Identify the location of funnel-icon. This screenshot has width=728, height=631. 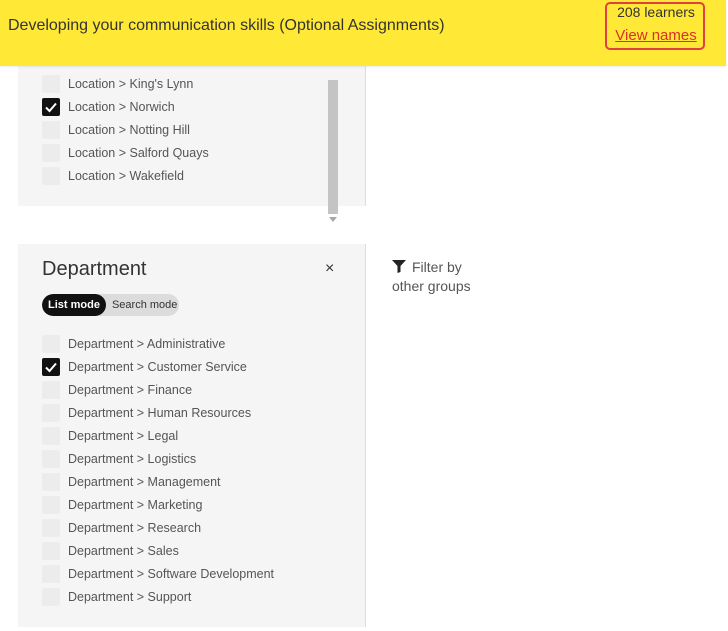
(399, 266).